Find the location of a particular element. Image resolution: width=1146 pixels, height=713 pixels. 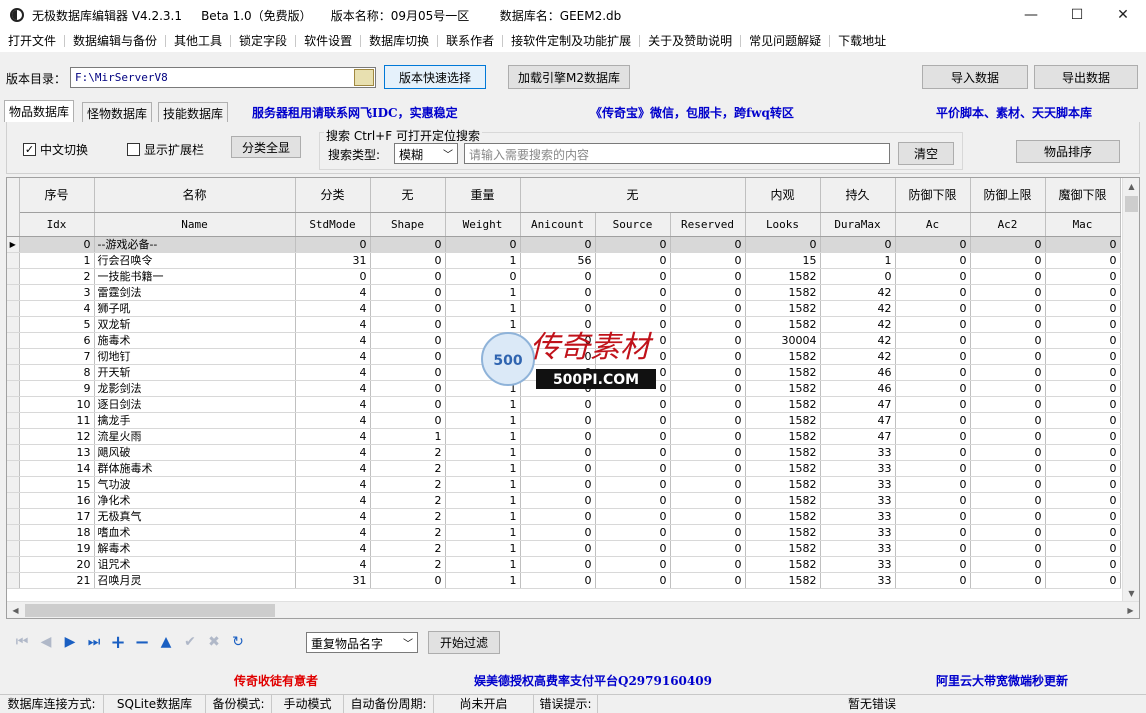

table-cell: 雷霆剑法 is located at coordinates (195, 292).